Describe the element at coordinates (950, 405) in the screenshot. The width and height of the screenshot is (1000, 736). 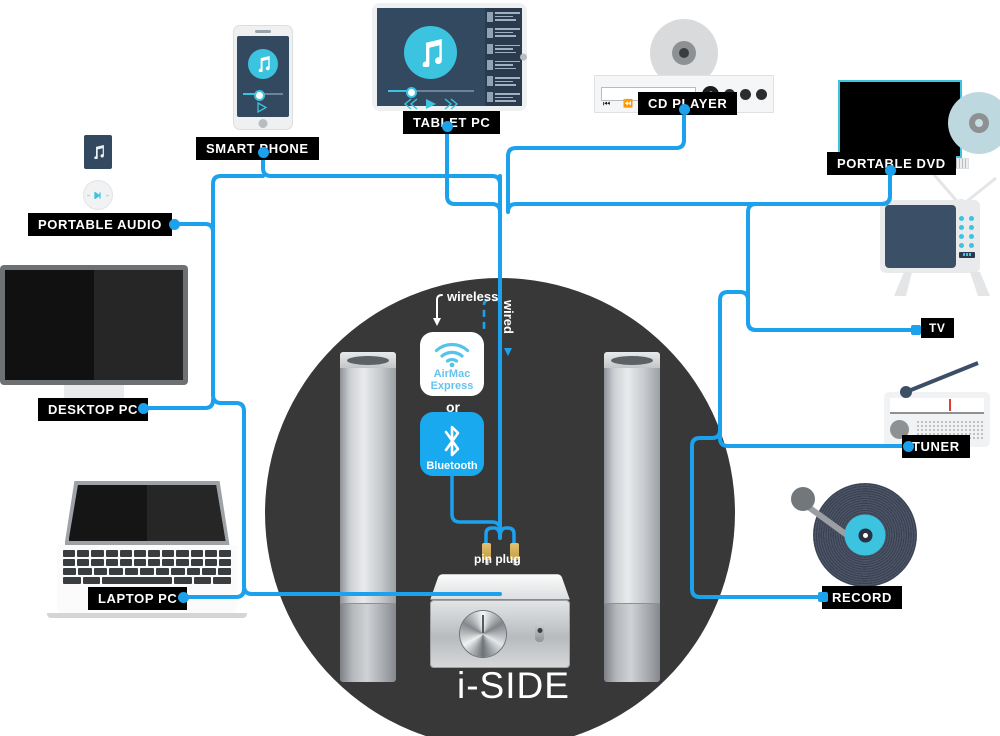
I see `tuner-indicator` at that location.